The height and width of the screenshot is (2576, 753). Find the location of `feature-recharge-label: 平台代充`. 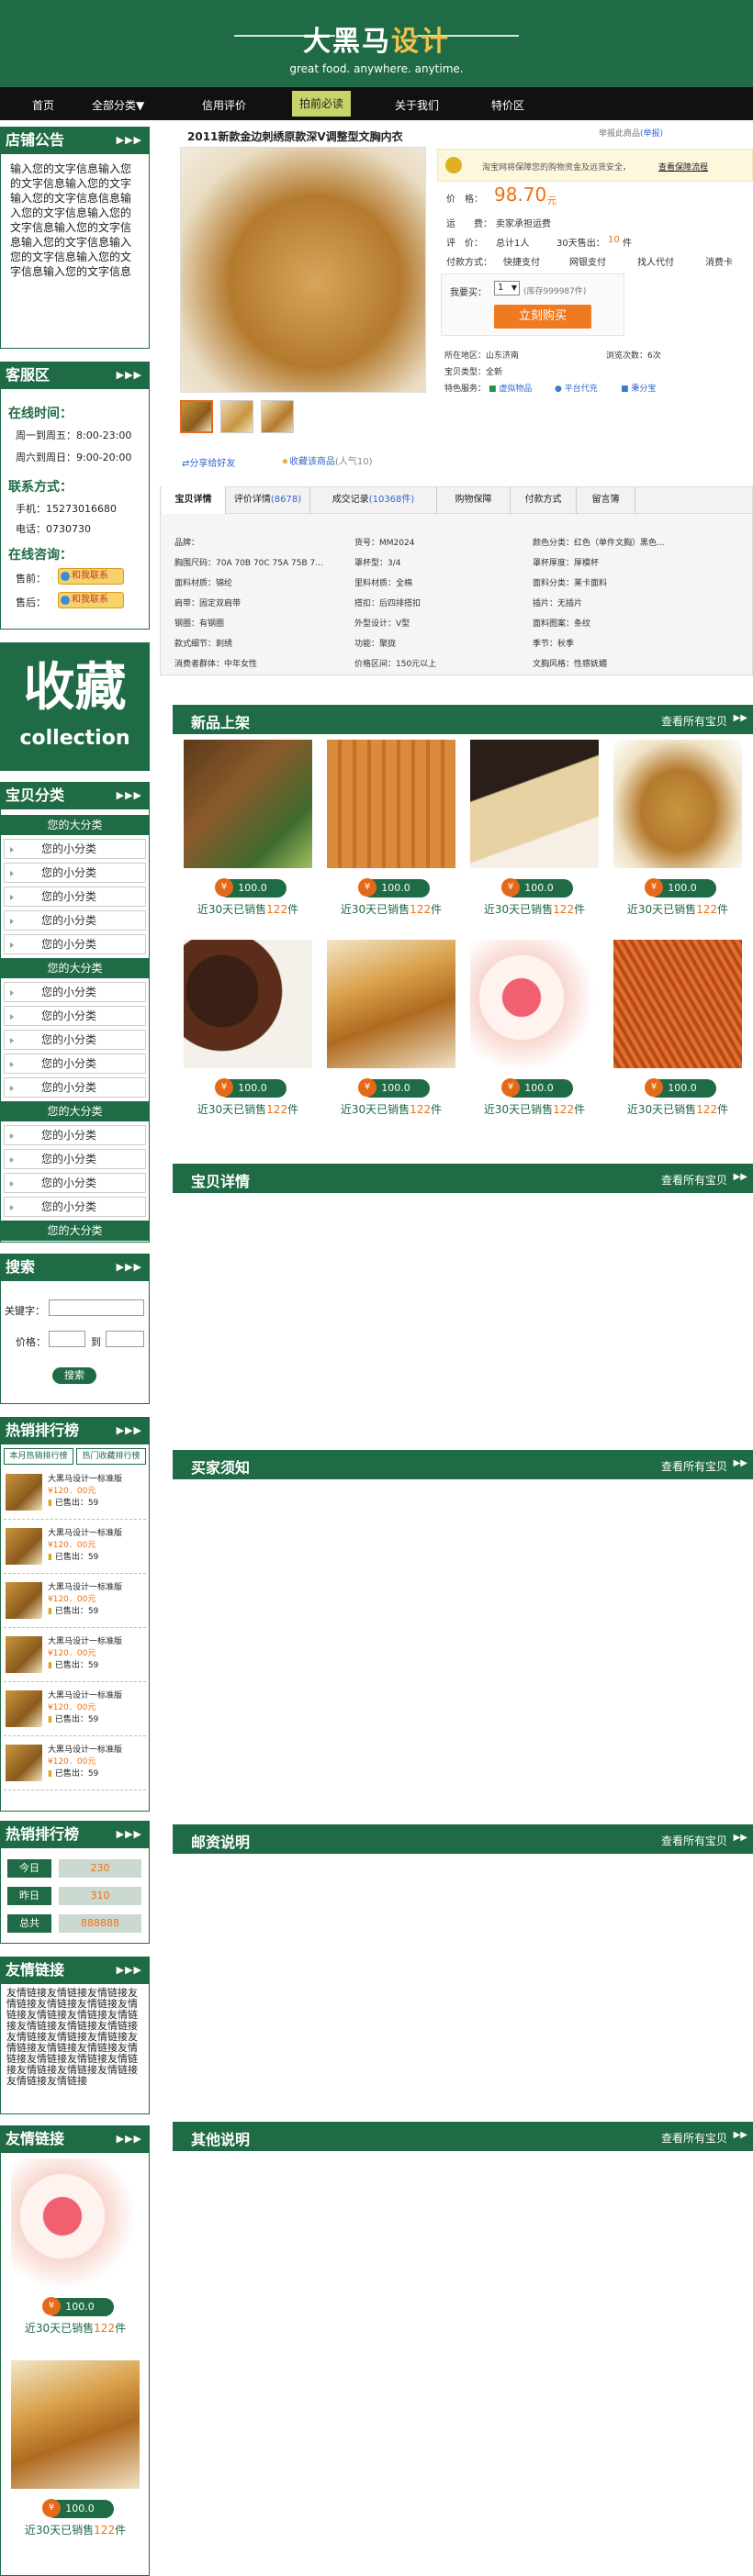

feature-recharge-label: 平台代充 is located at coordinates (581, 390).